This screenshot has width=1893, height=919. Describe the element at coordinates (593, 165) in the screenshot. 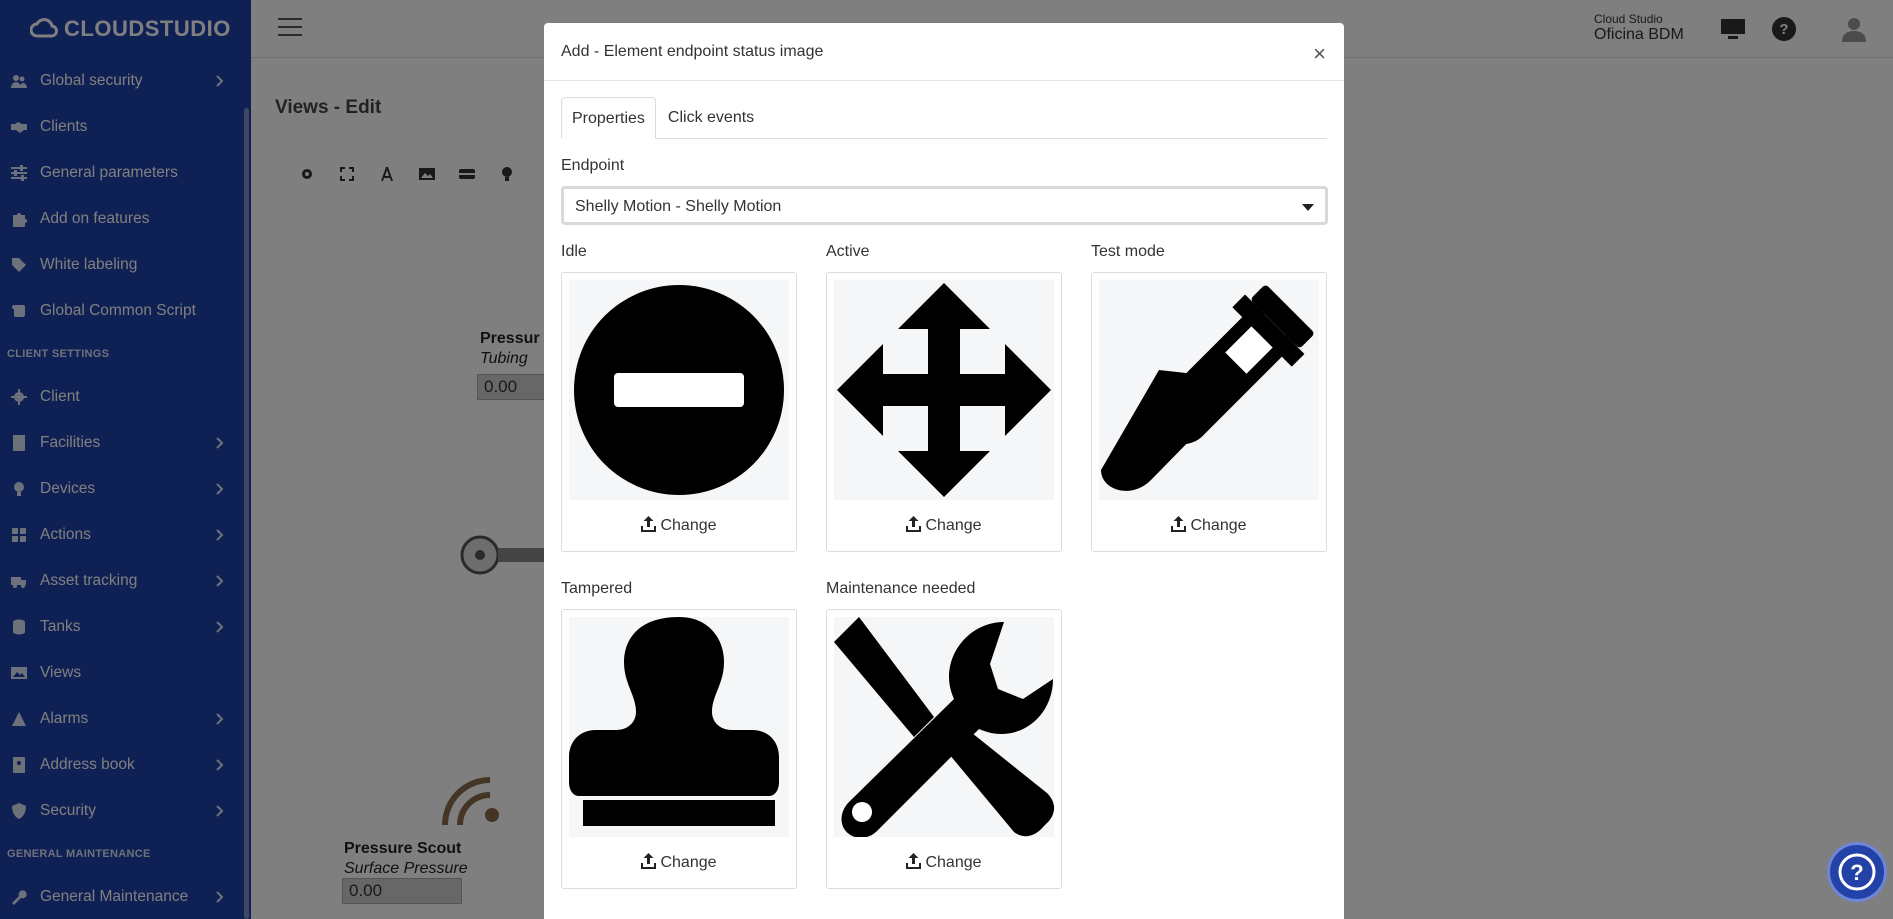

I see `endpoint-label: Endpoint` at that location.